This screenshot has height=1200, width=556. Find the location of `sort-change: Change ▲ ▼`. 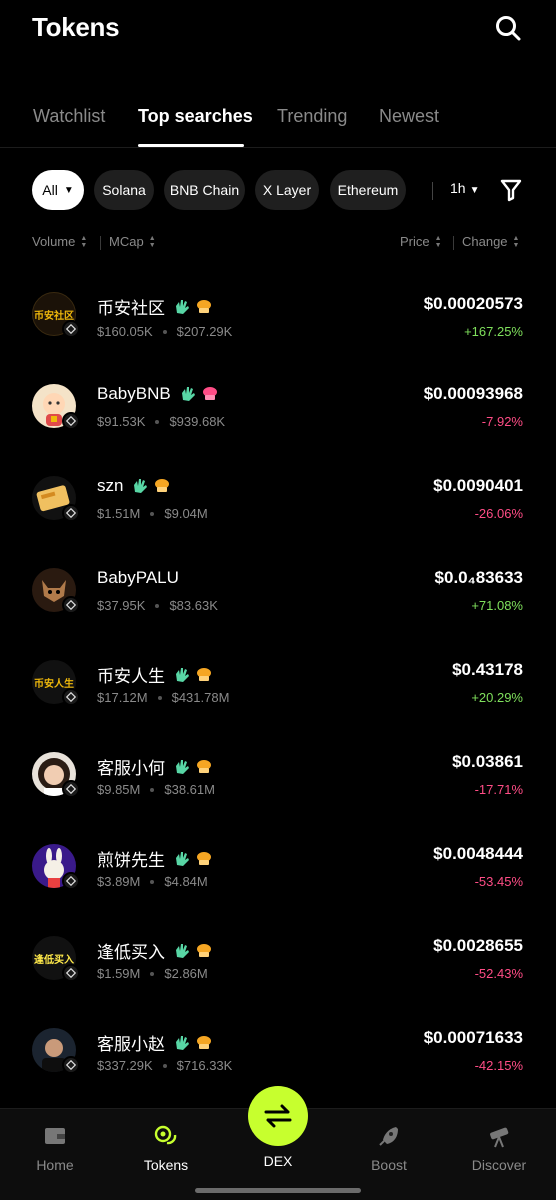

sort-change: Change ▲ ▼ is located at coordinates (490, 241).